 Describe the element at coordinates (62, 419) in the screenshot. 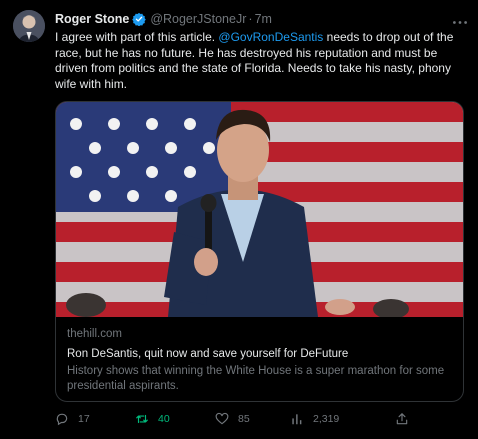

I see `reply-icon` at that location.